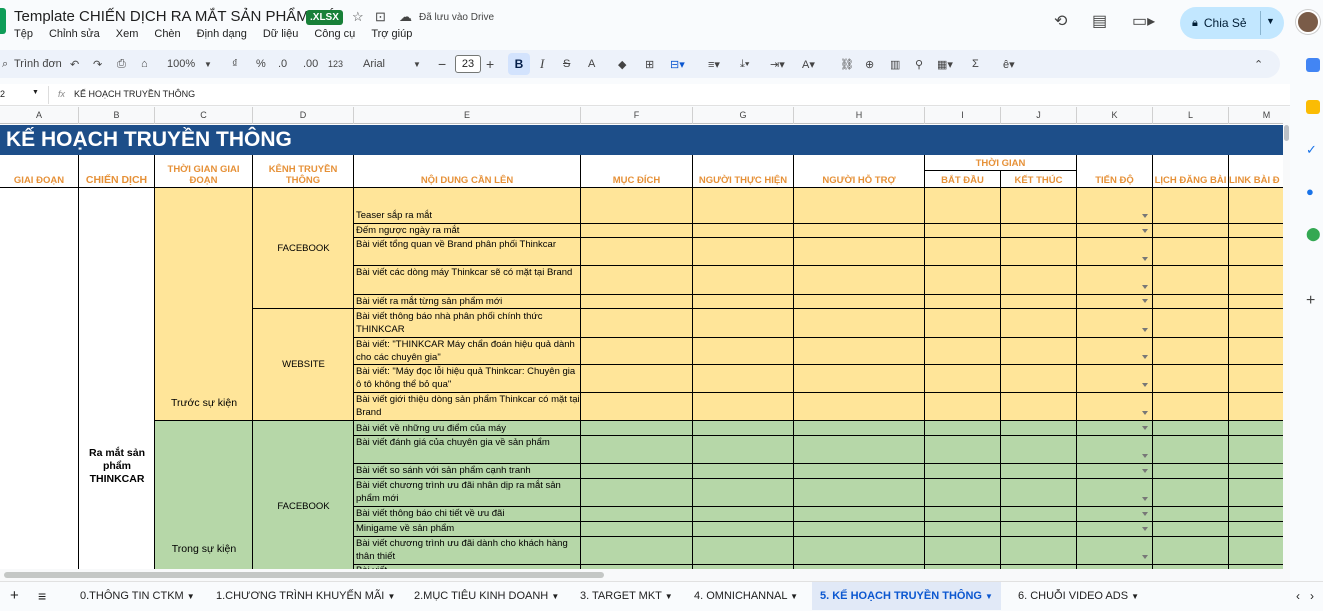 The width and height of the screenshot is (1323, 611). What do you see at coordinates (74, 64) in the screenshot?
I see `undo-icon: ↶` at bounding box center [74, 64].